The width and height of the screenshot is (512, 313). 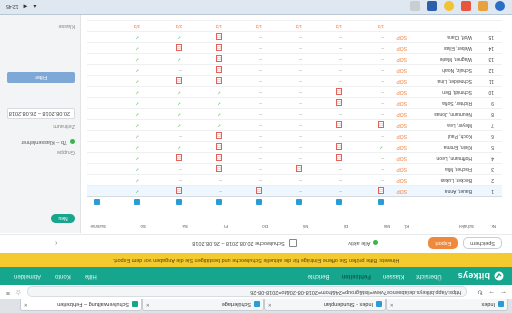 I want to click on explorer-icon, so click(x=483, y=6).